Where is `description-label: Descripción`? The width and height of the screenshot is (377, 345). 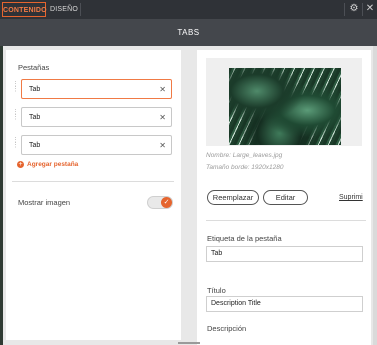
description-label: Descripción is located at coordinates (227, 328).